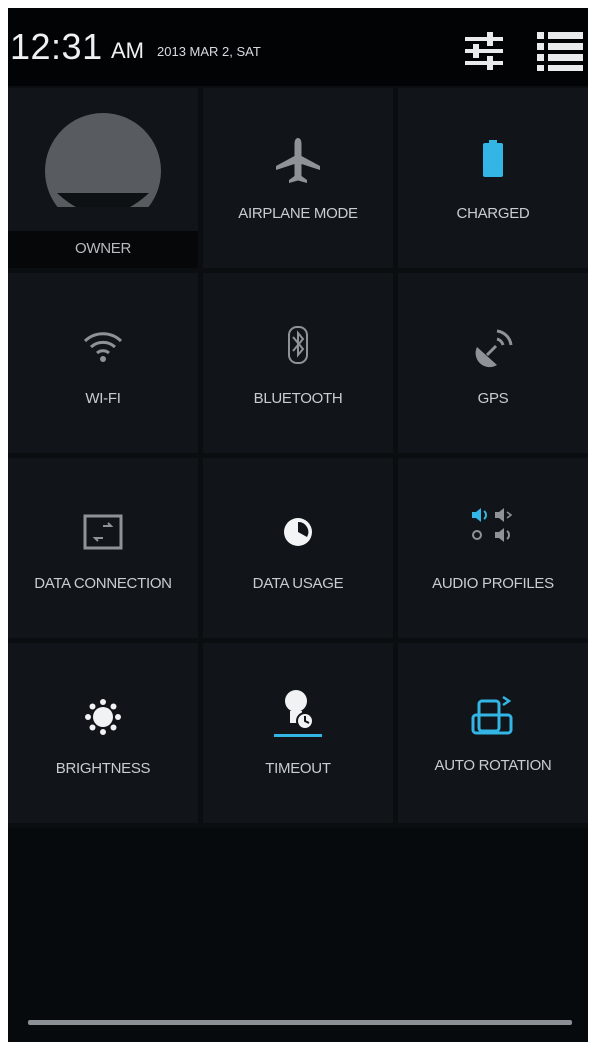 This screenshot has height=1048, width=596. I want to click on wifi-icon, so click(103, 347).